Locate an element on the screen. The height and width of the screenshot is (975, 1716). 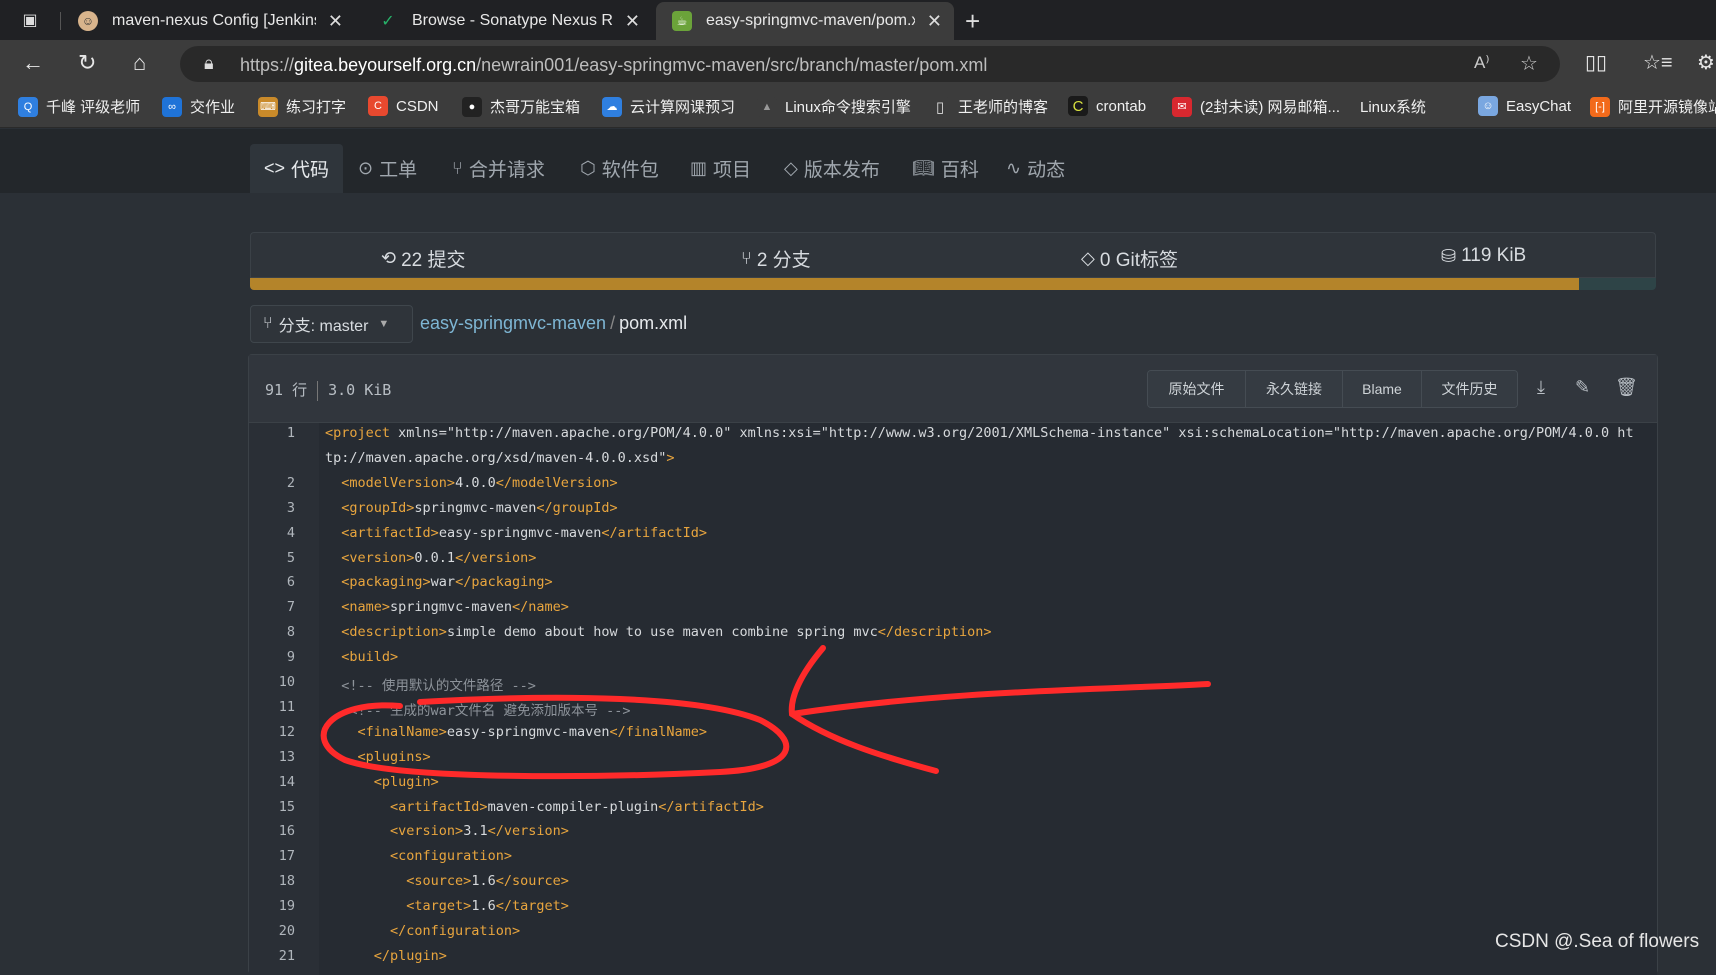
bookmark-item: ▲ Linux命令搜索引擎 is located at coordinates (834, 106).